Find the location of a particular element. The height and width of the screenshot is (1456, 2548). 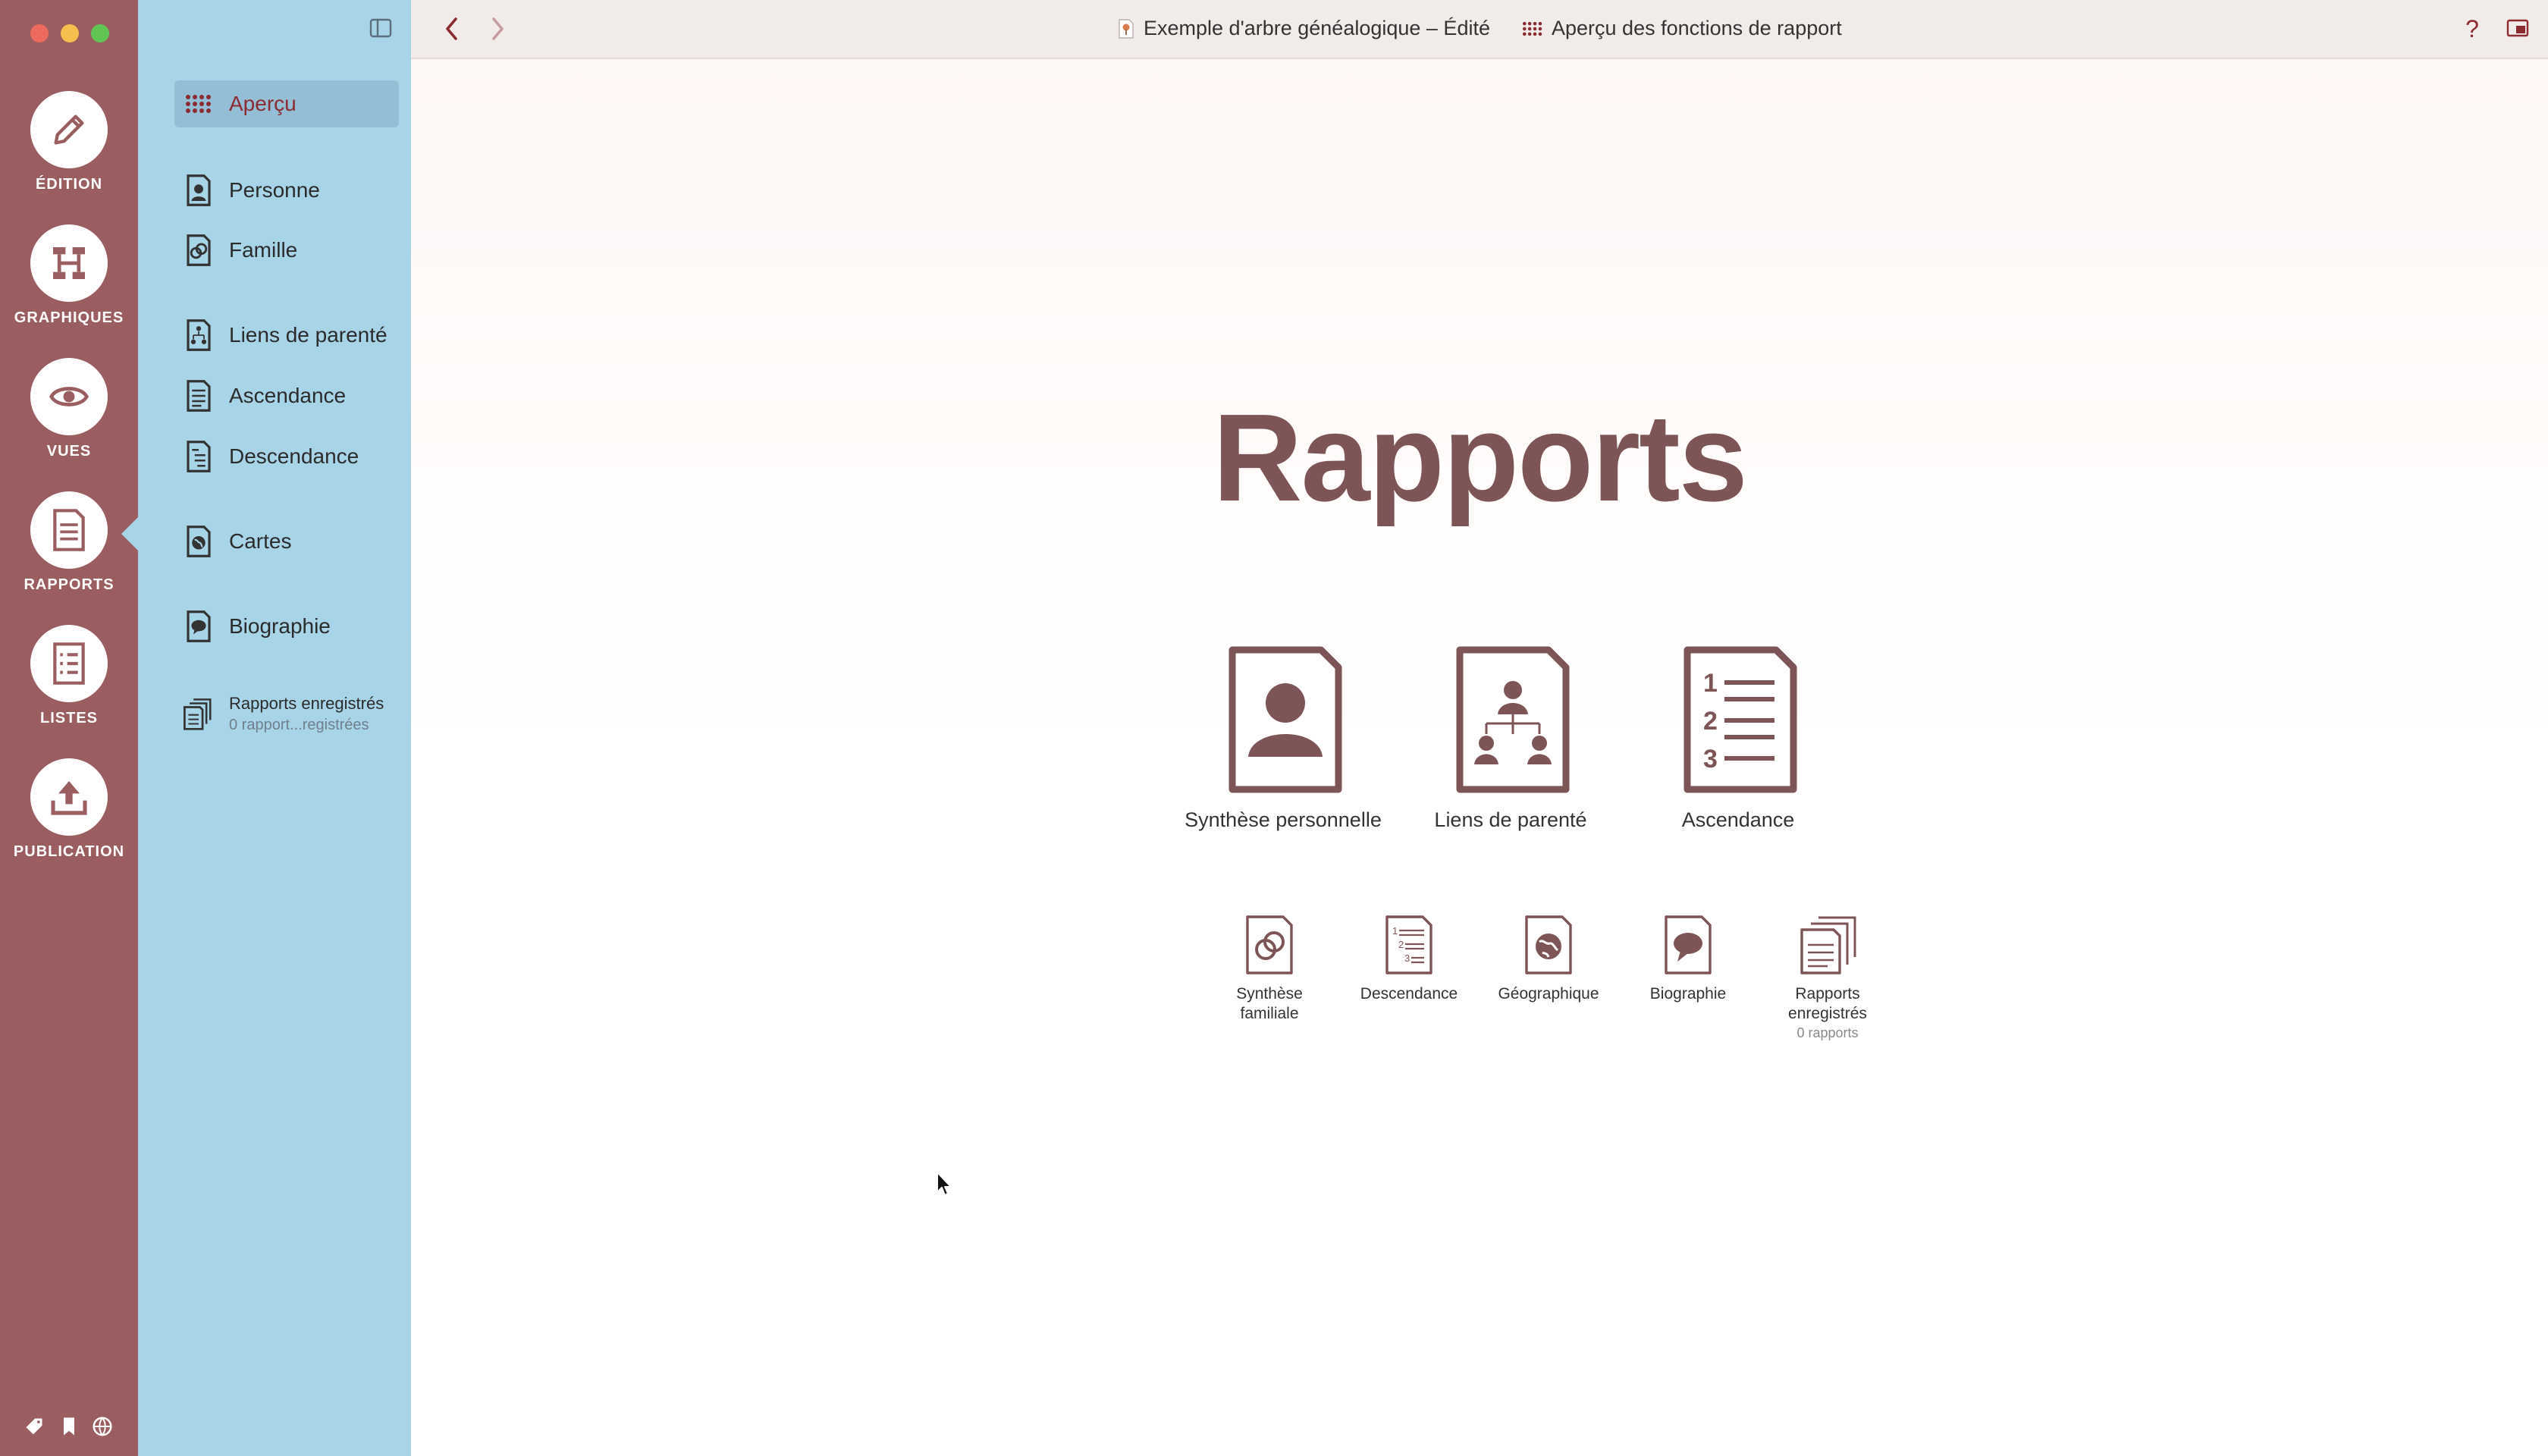

pencil-icon is located at coordinates (69, 129).